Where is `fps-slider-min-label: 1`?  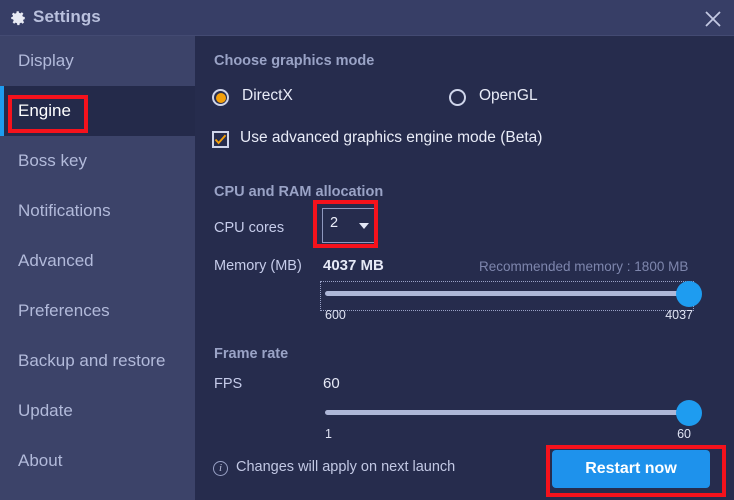
fps-slider-min-label: 1 is located at coordinates (328, 434).